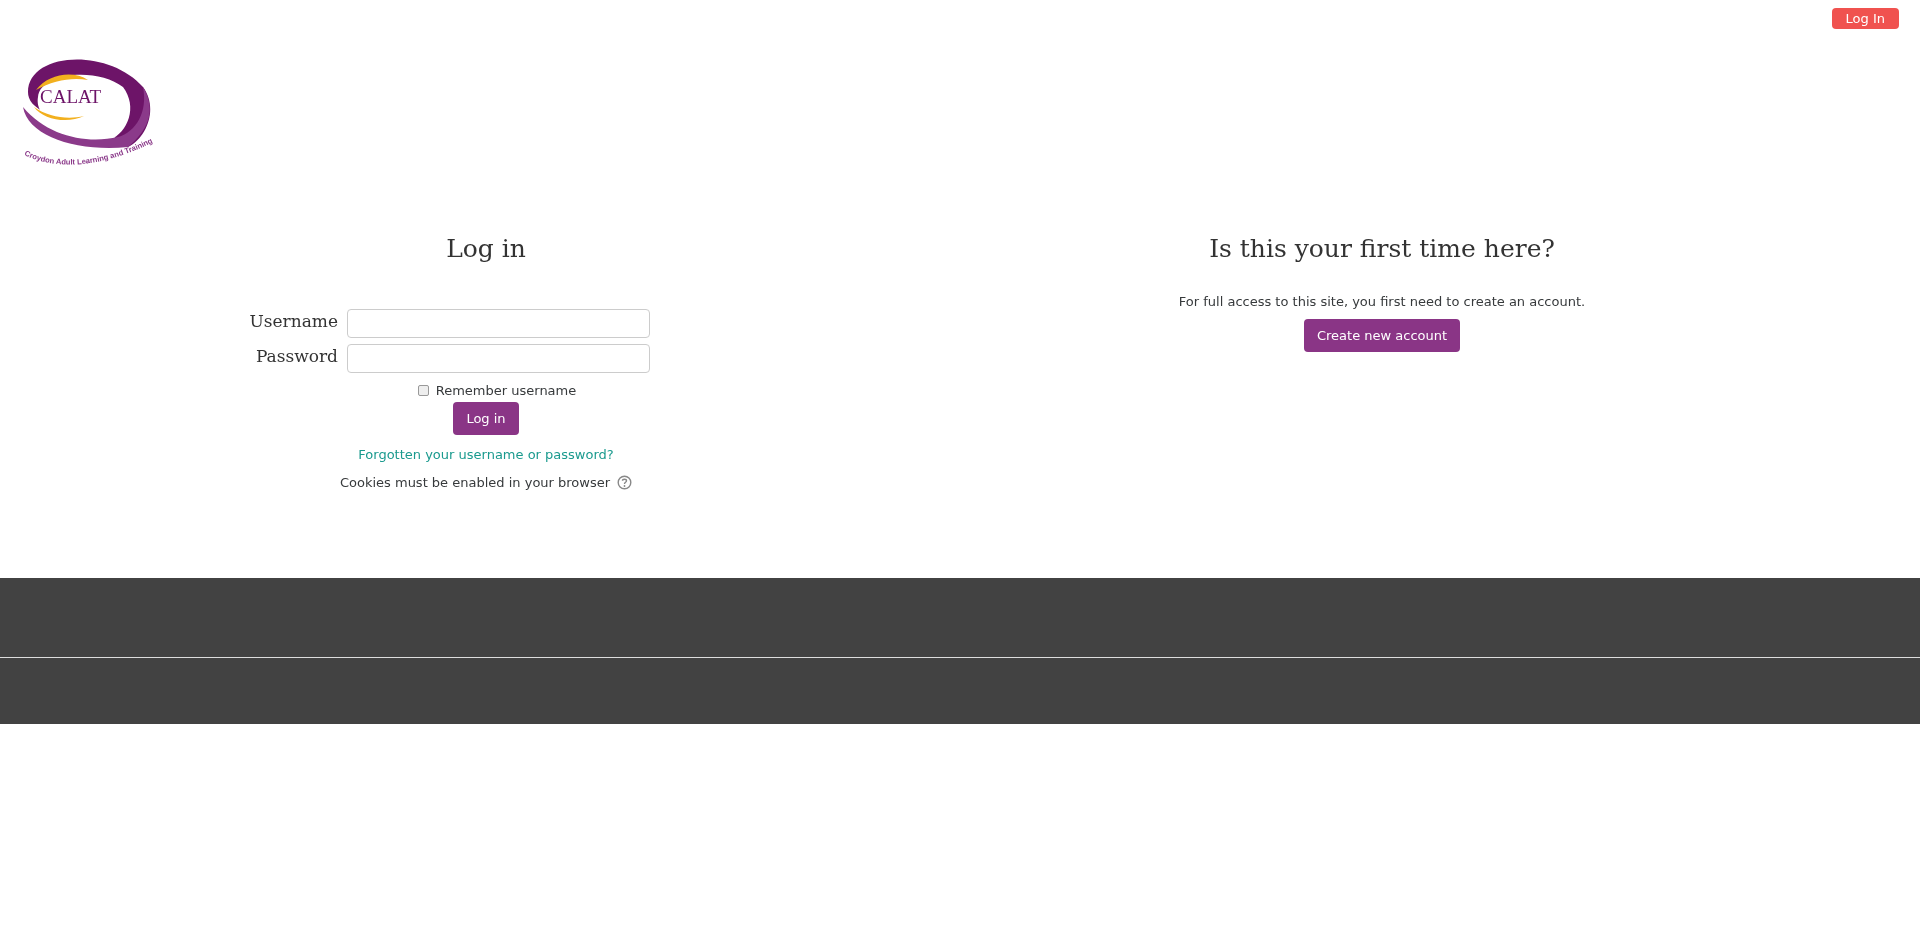 This screenshot has width=1920, height=937. Describe the element at coordinates (486, 418) in the screenshot. I see `login-submit-button: Log in` at that location.